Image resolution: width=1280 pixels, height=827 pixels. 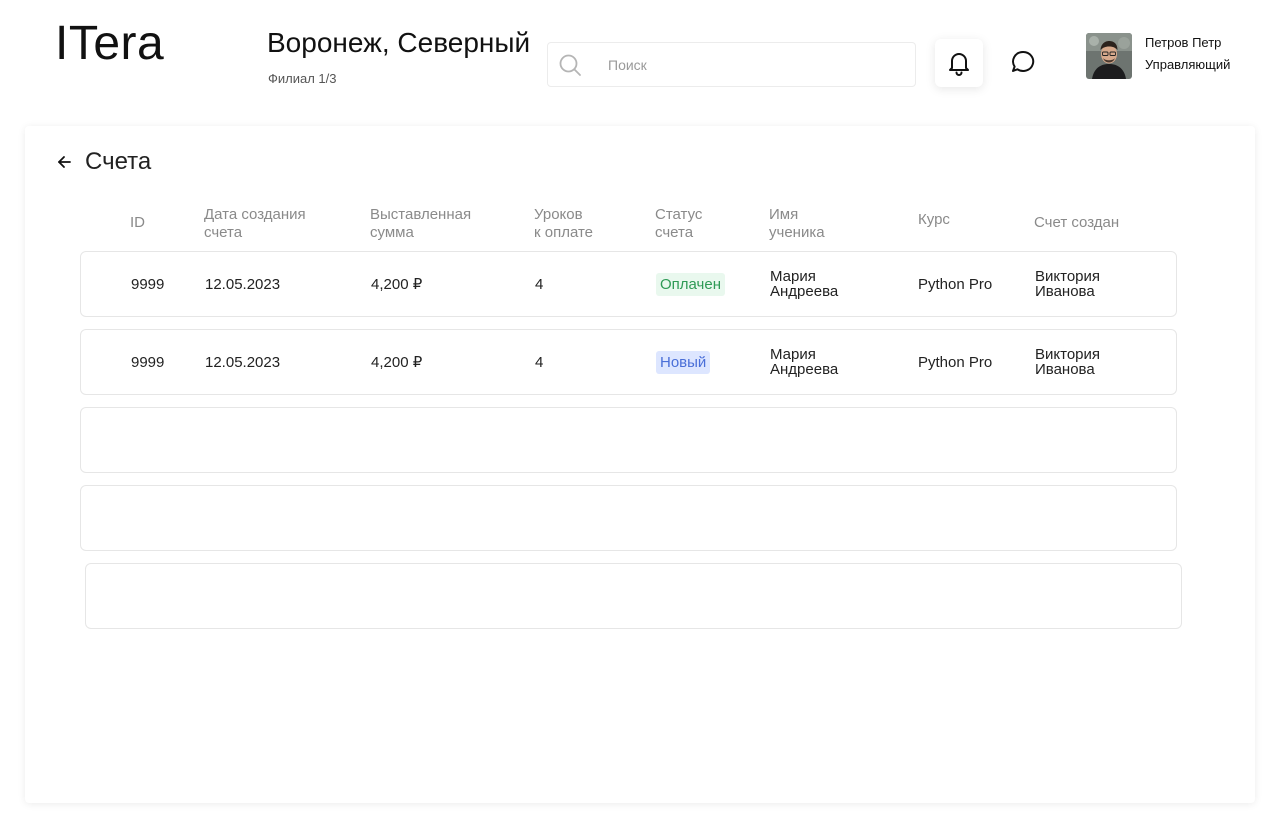 I want to click on column-header-created-by: Счет создан, so click(x=1077, y=222).